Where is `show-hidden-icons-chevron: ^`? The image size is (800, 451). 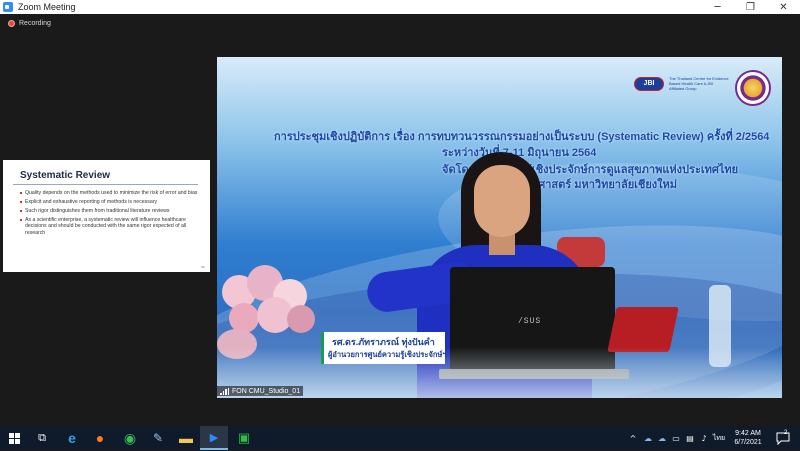 show-hidden-icons-chevron: ^ is located at coordinates (633, 438).